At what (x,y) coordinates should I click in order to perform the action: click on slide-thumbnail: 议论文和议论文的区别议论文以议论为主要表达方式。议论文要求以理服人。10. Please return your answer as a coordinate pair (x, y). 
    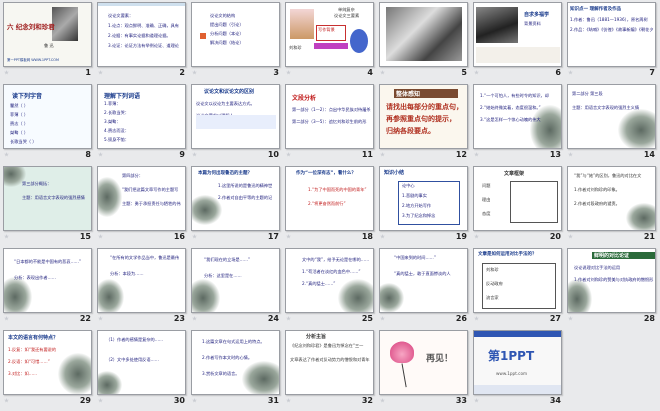
    Looking at the image, I should click on (236, 124).